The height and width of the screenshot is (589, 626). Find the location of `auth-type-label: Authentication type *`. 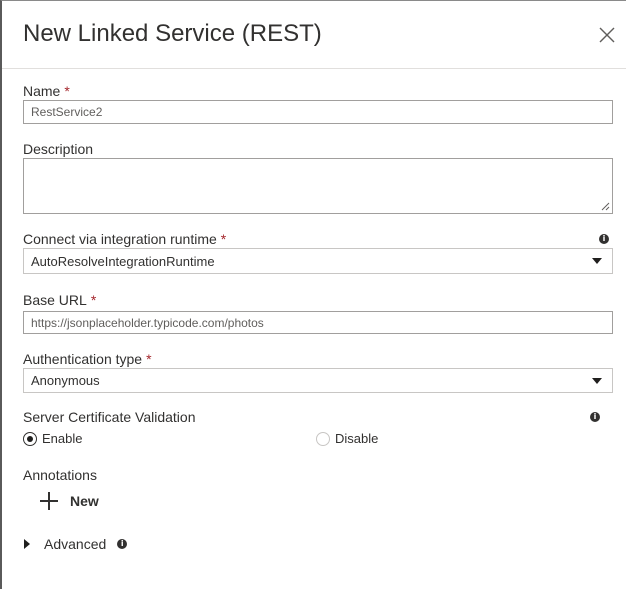

auth-type-label: Authentication type * is located at coordinates (87, 359).